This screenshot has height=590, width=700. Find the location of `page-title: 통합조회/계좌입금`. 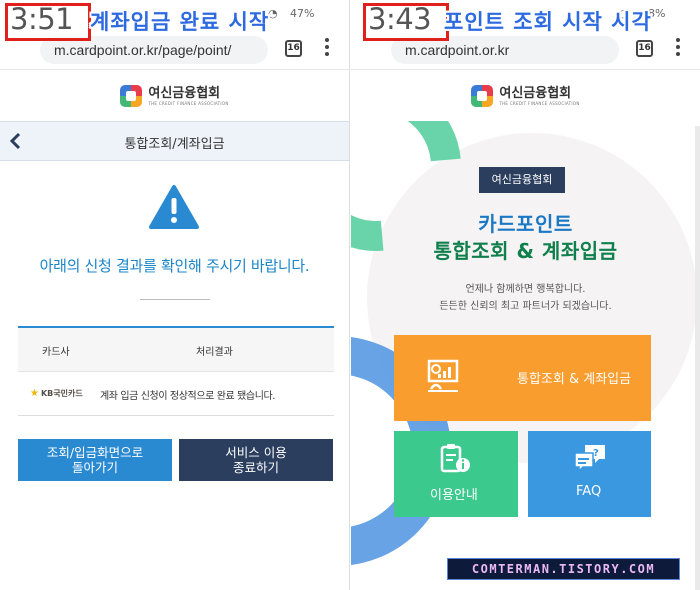

page-title: 통합조회/계좌입금 is located at coordinates (174, 144).